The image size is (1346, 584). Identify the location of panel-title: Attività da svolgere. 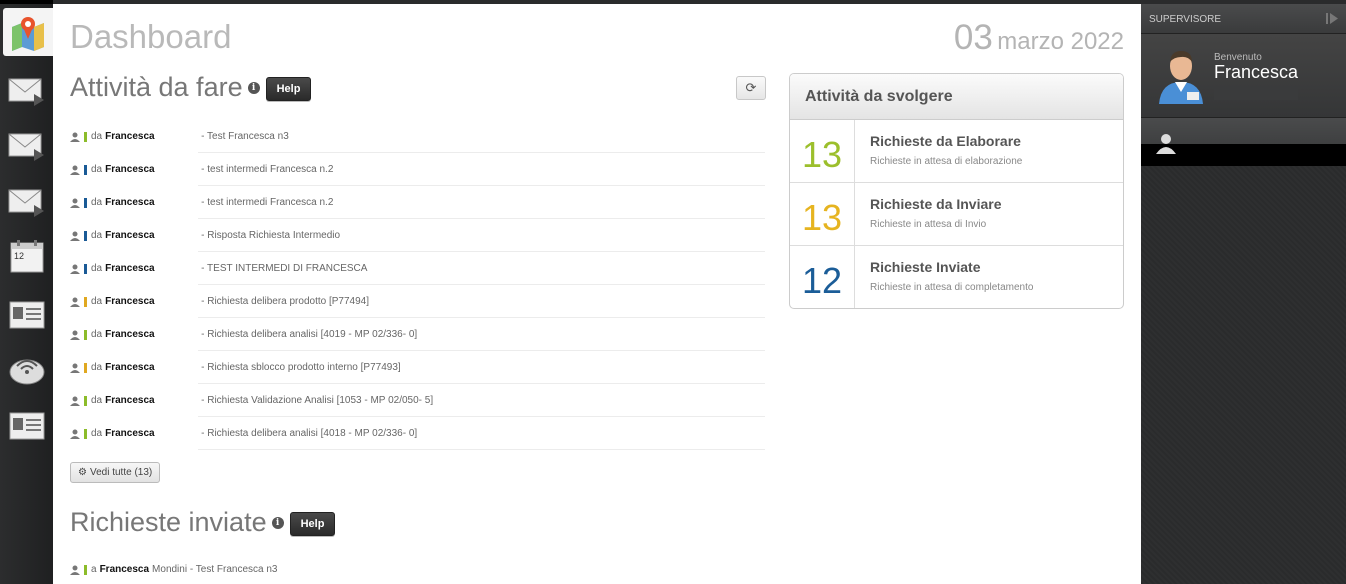
(956, 97).